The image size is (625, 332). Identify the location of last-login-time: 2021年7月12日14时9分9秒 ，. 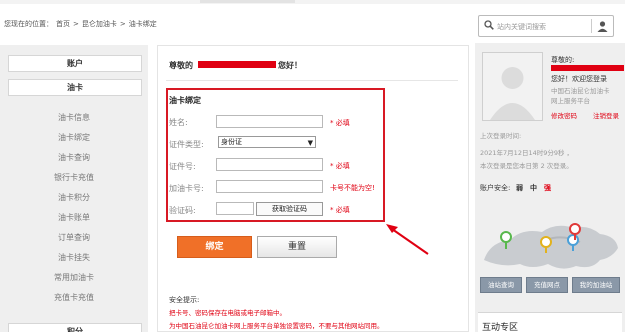
(527, 153).